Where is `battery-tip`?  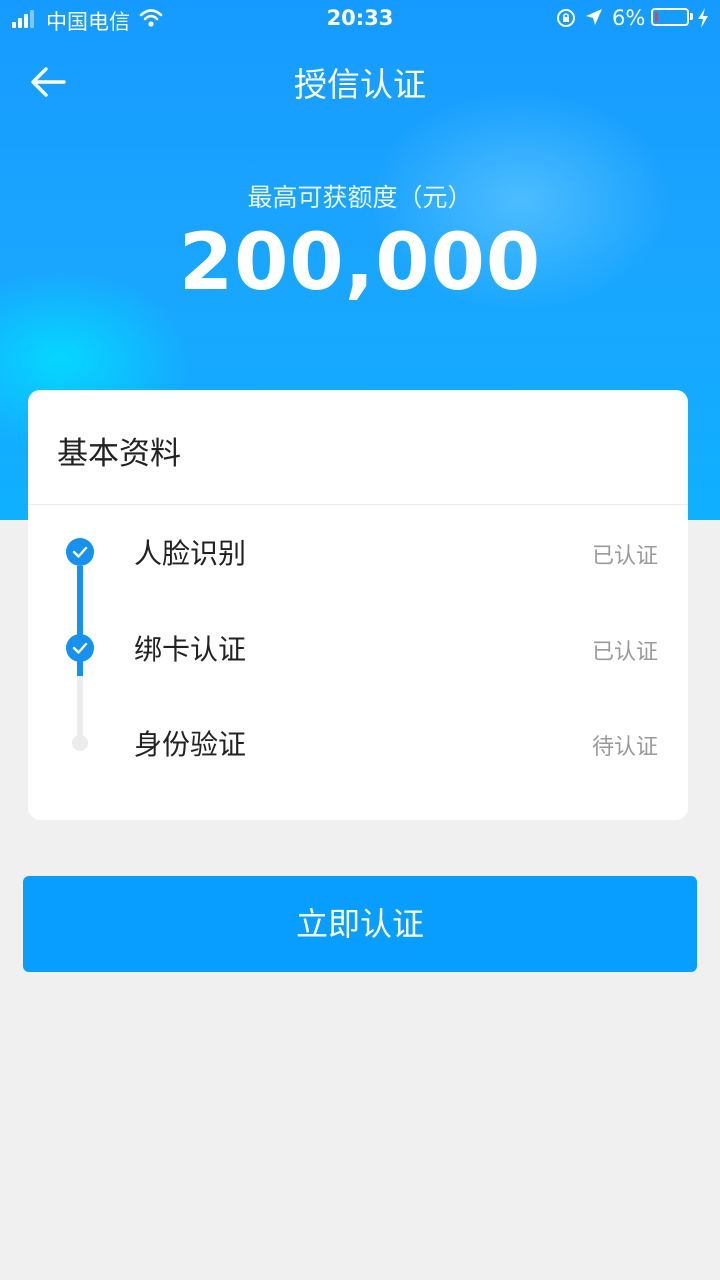 battery-tip is located at coordinates (691, 16).